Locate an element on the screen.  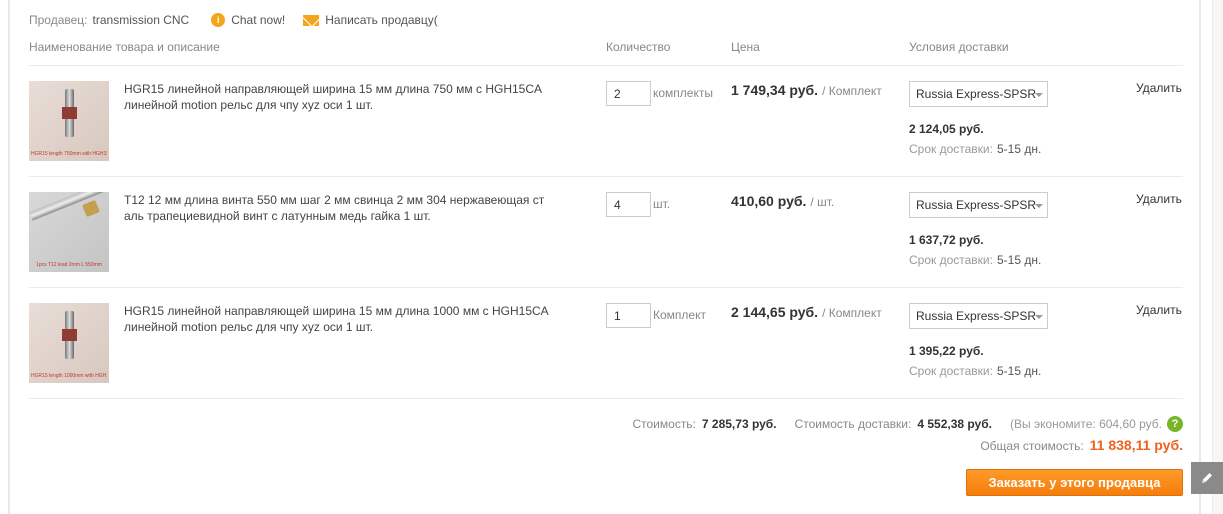
price-value: 2 144,65 руб. is located at coordinates (775, 312).